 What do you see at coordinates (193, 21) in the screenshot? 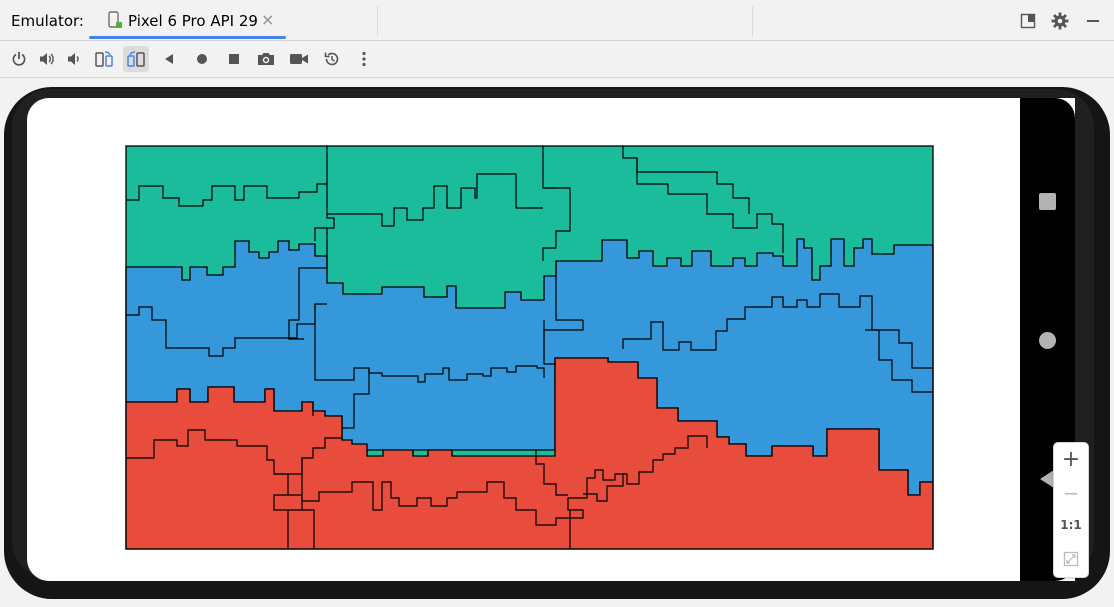
I see `device-tab-title: Pixel 6 Pro API 29` at bounding box center [193, 21].